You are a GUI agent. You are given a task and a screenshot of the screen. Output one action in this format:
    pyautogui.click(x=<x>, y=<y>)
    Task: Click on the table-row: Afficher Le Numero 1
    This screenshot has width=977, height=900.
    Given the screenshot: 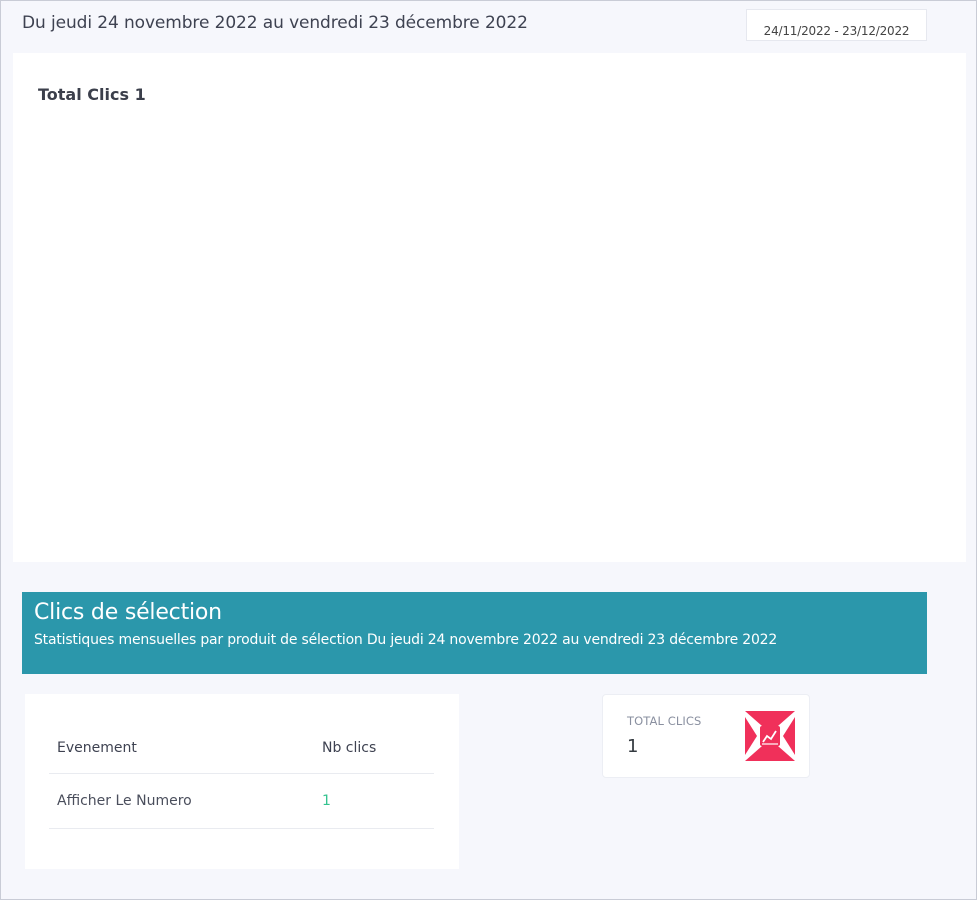 What is the action you would take?
    pyautogui.click(x=241, y=801)
    